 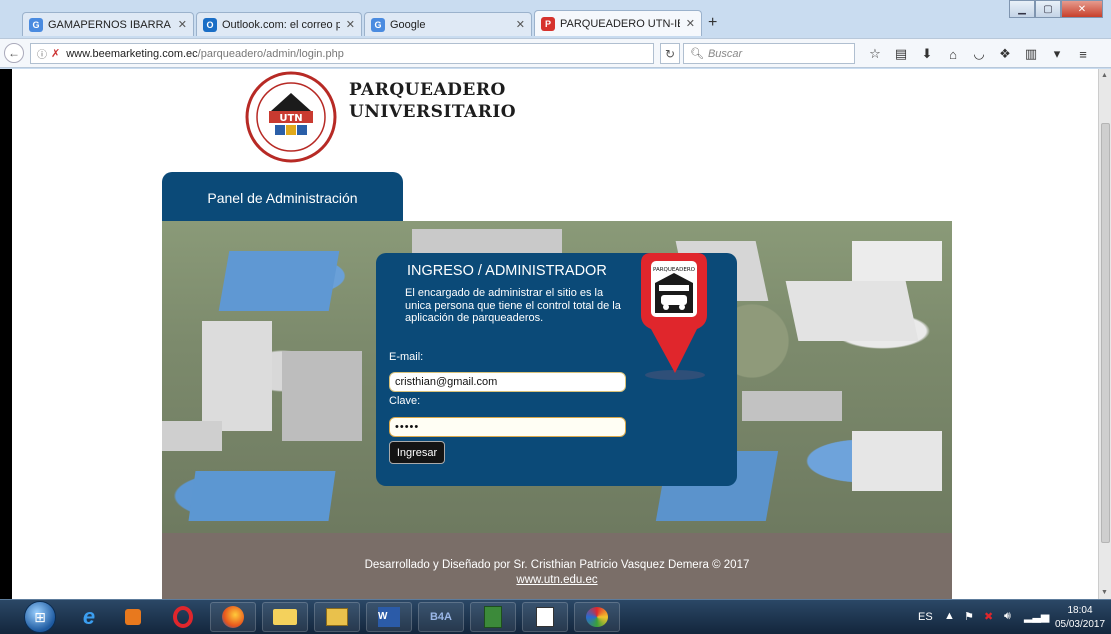 I want to click on parqueadero-favicon-icon: P, so click(x=548, y=23).